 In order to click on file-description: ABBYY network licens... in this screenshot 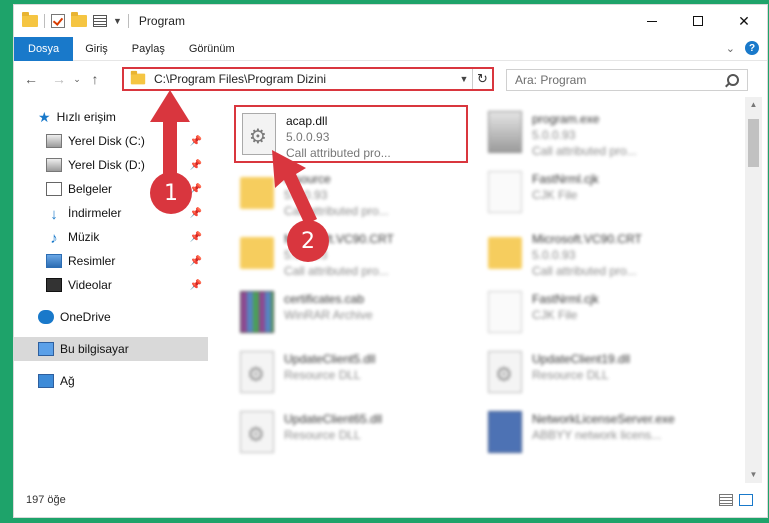, I will do `click(597, 435)`.